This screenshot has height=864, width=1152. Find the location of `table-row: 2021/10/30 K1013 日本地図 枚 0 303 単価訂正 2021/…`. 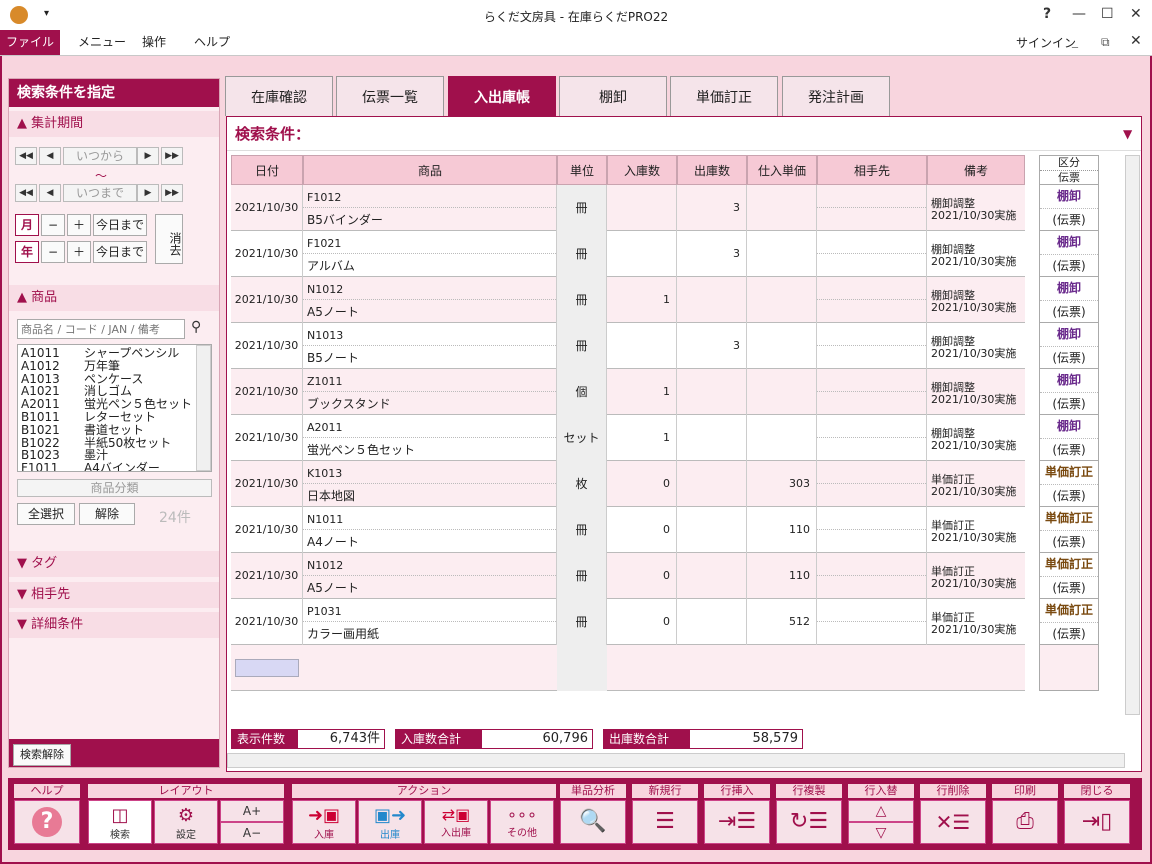

table-row: 2021/10/30 K1013 日本地図 枚 0 303 単価訂正 2021/… is located at coordinates (628, 484).